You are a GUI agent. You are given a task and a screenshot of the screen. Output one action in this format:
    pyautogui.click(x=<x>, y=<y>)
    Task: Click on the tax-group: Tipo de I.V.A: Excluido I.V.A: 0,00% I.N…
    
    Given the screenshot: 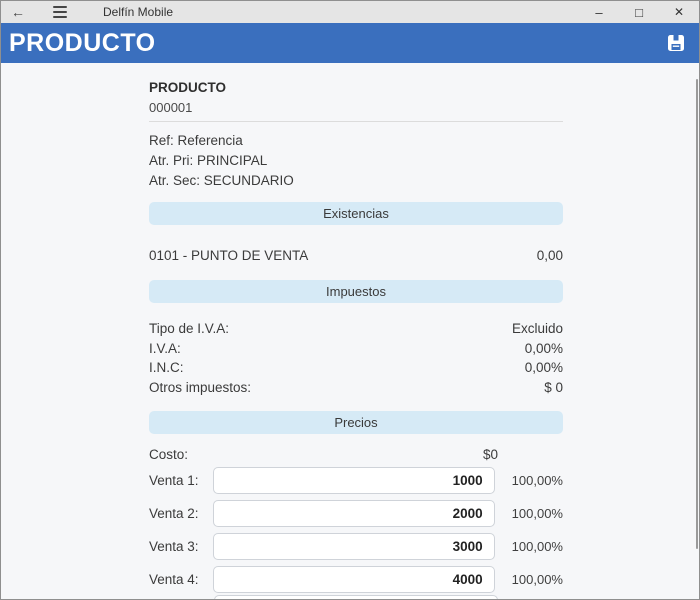 What is the action you would take?
    pyautogui.click(x=356, y=358)
    